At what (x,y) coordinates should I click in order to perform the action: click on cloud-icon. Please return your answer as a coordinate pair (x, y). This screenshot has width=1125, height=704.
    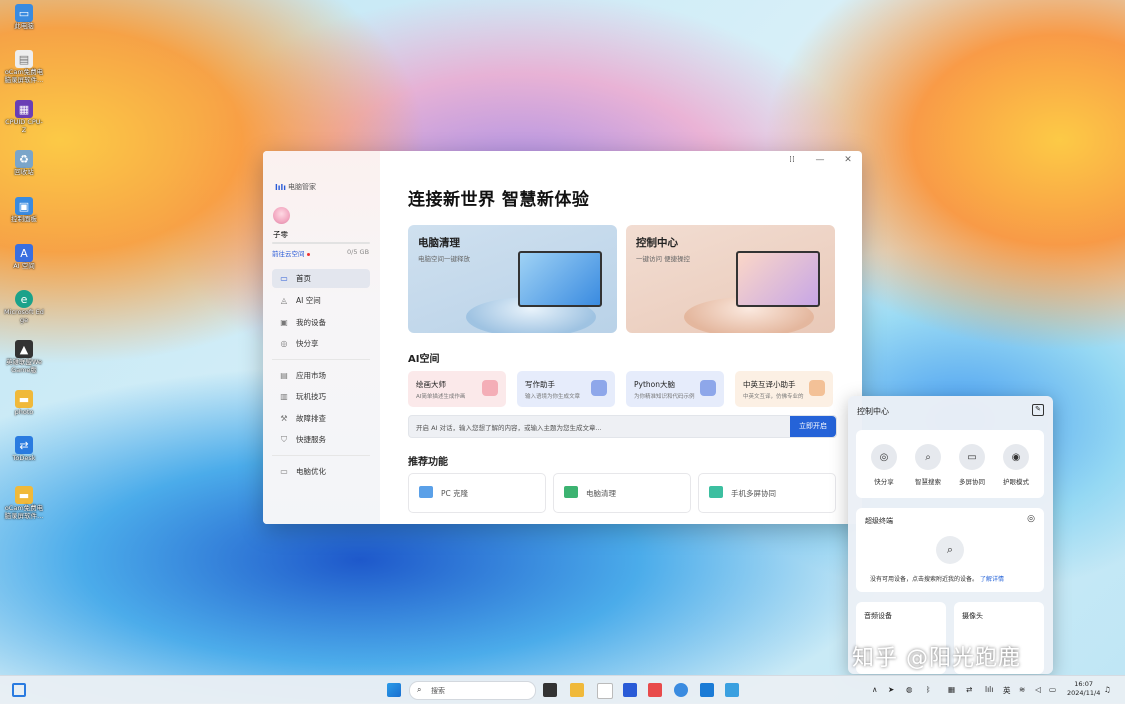
    Looking at the image, I should click on (681, 690).